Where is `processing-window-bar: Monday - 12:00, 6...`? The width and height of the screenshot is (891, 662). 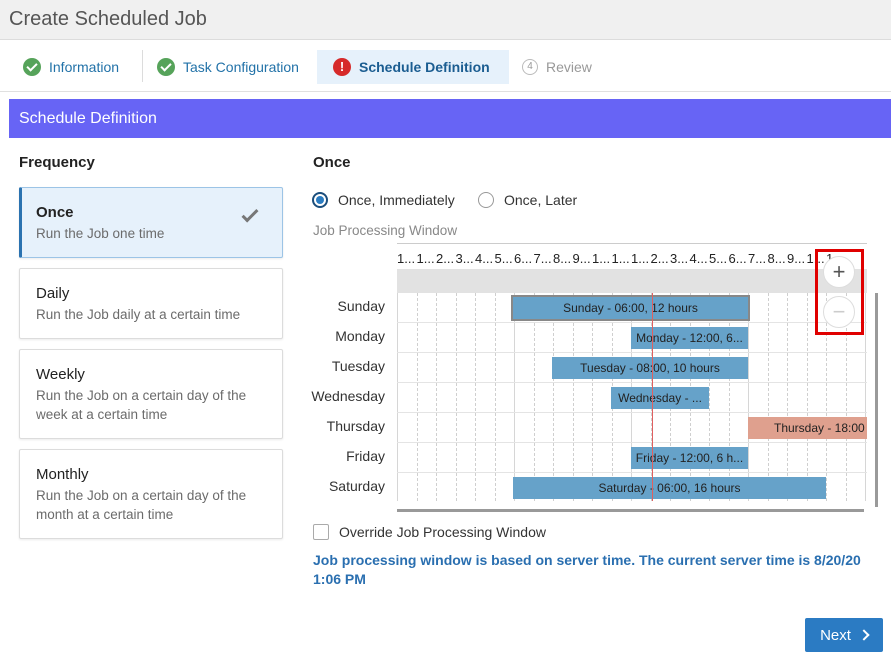 processing-window-bar: Monday - 12:00, 6... is located at coordinates (689, 338).